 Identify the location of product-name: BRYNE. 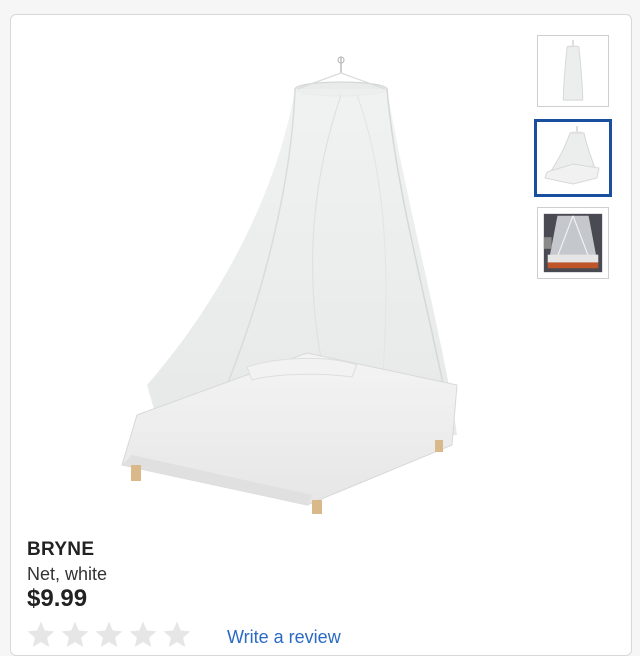
(61, 549).